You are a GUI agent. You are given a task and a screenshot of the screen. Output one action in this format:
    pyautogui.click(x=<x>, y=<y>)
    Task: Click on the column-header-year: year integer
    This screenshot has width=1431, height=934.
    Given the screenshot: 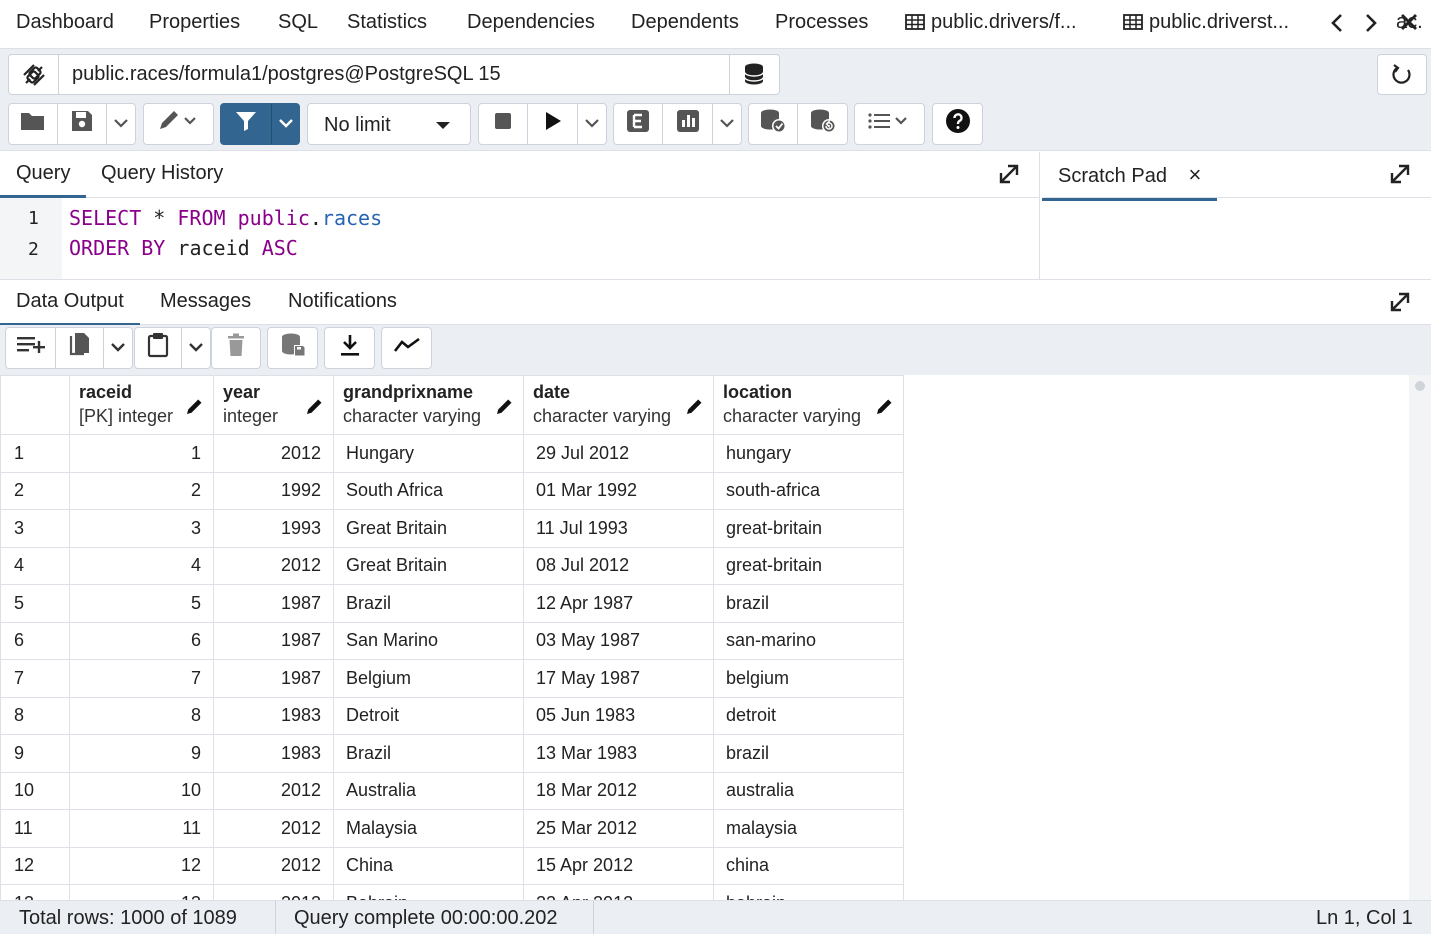 What is the action you would take?
    pyautogui.click(x=273, y=405)
    